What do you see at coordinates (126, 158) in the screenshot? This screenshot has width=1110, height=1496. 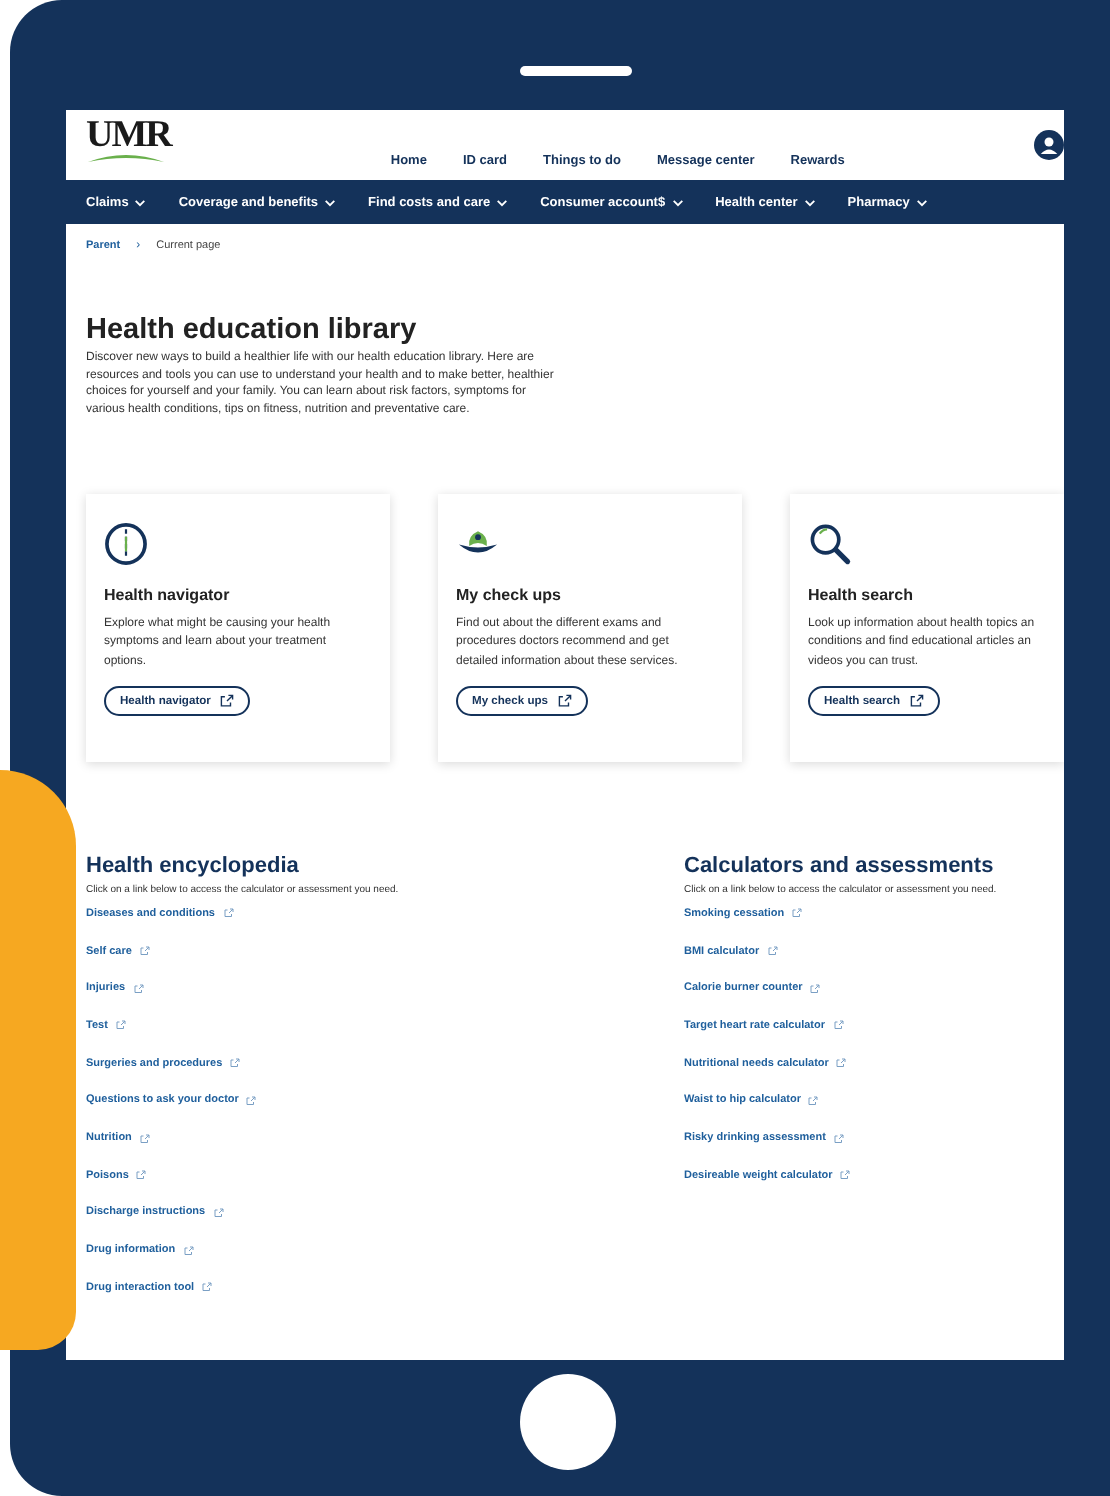 I see `logo-swoosh-icon` at bounding box center [126, 158].